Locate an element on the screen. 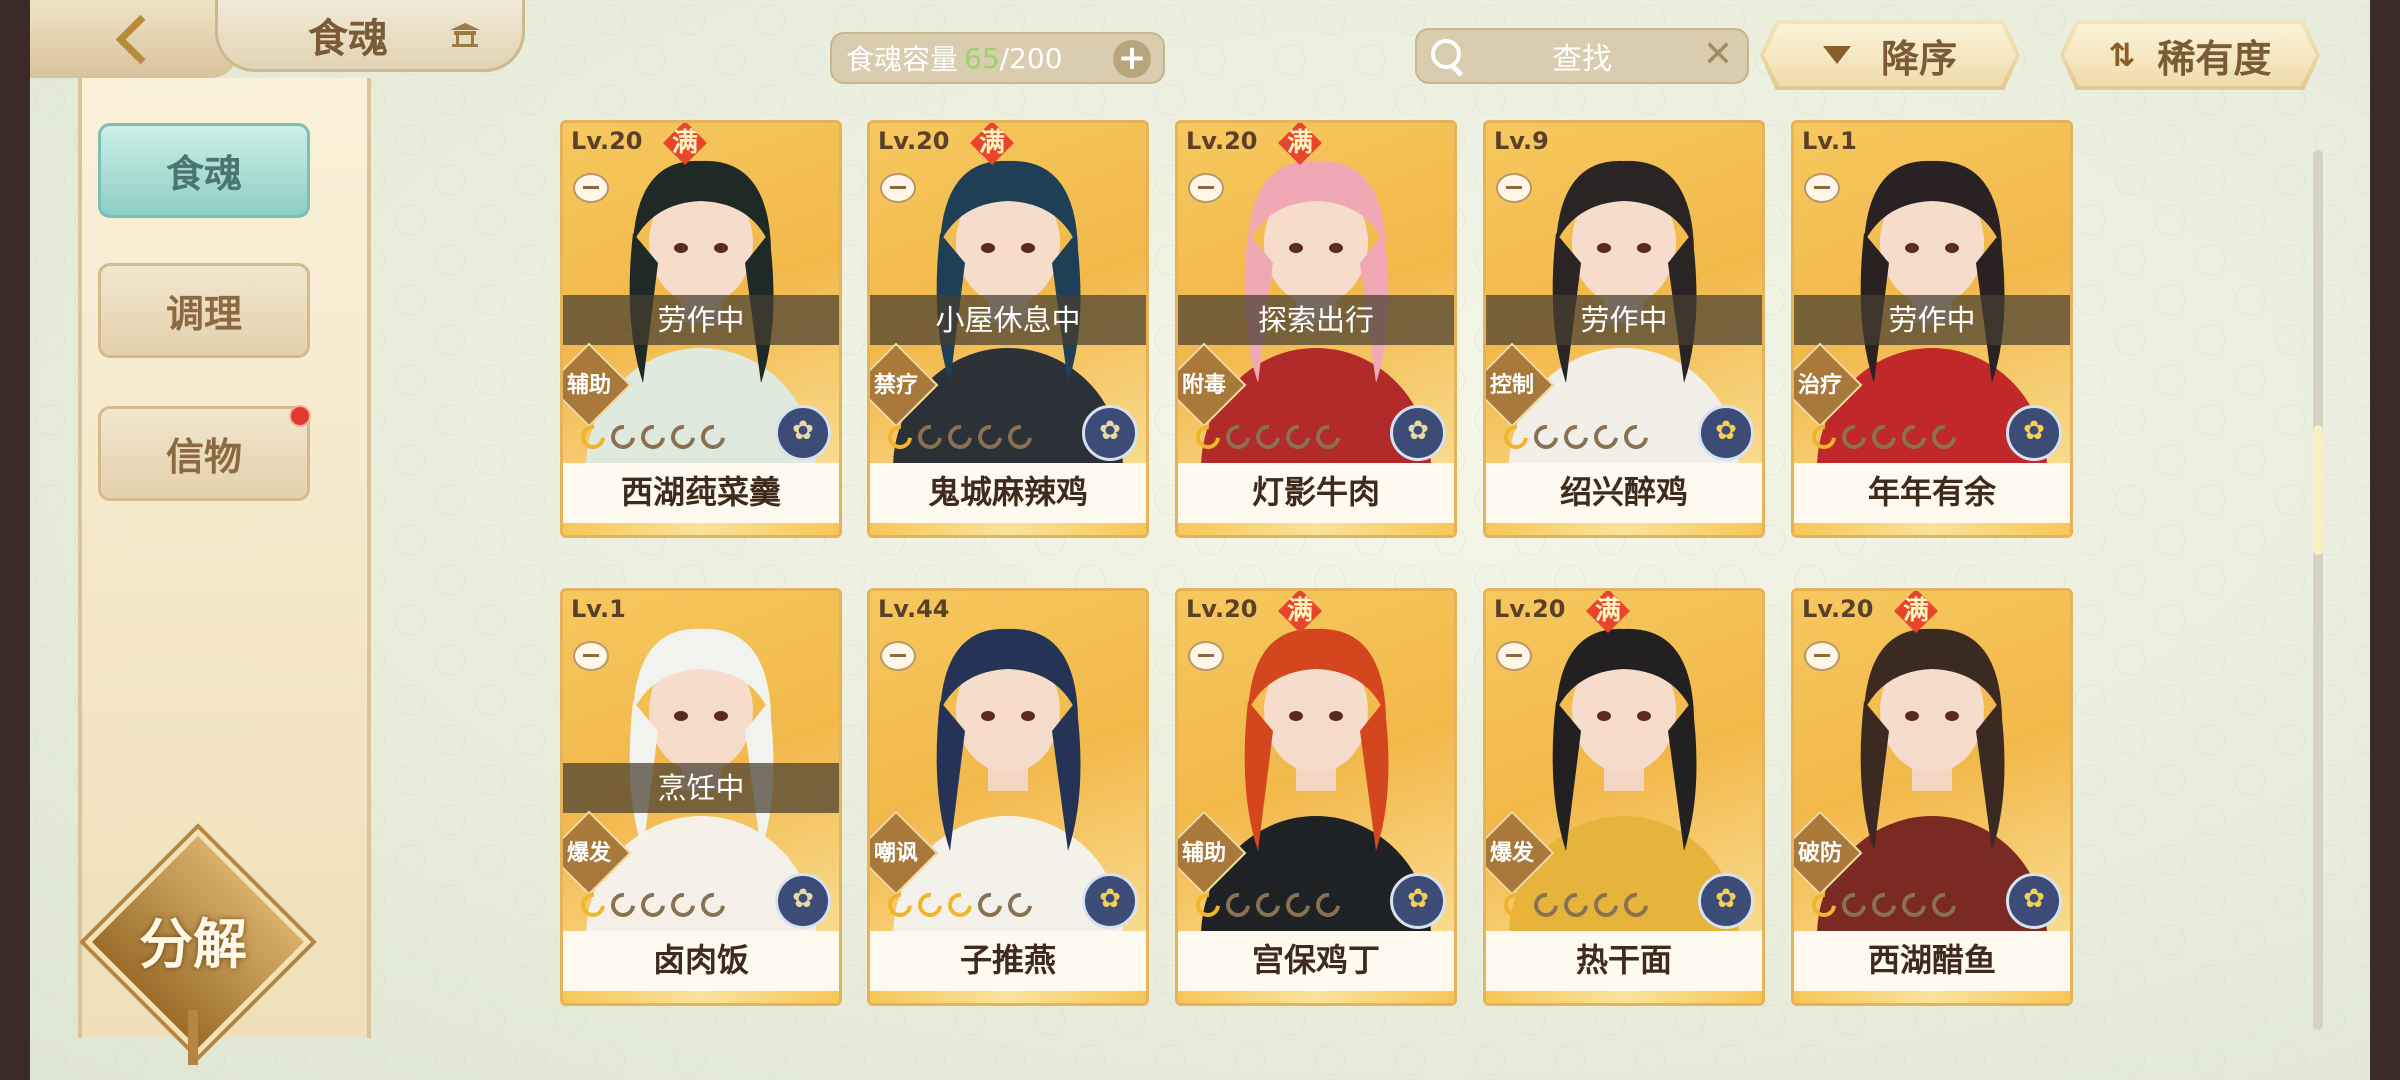 The height and width of the screenshot is (1080, 2400). back-arrow-icon is located at coordinates (140, 39).